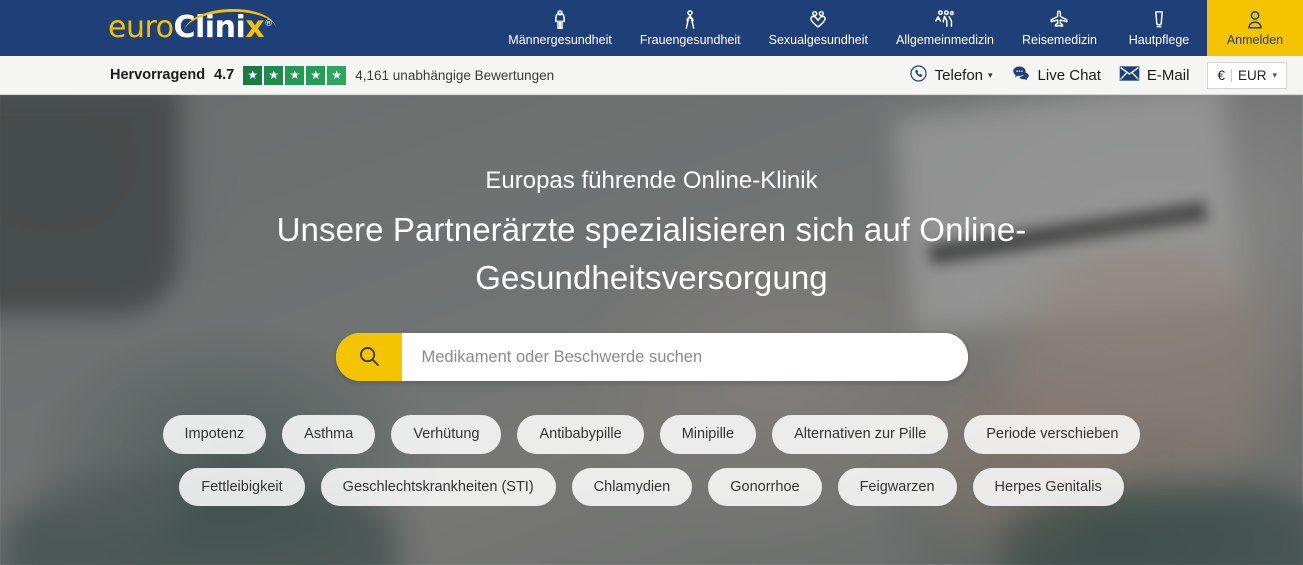  I want to click on topic-pill: Periode verschieben, so click(1052, 434).